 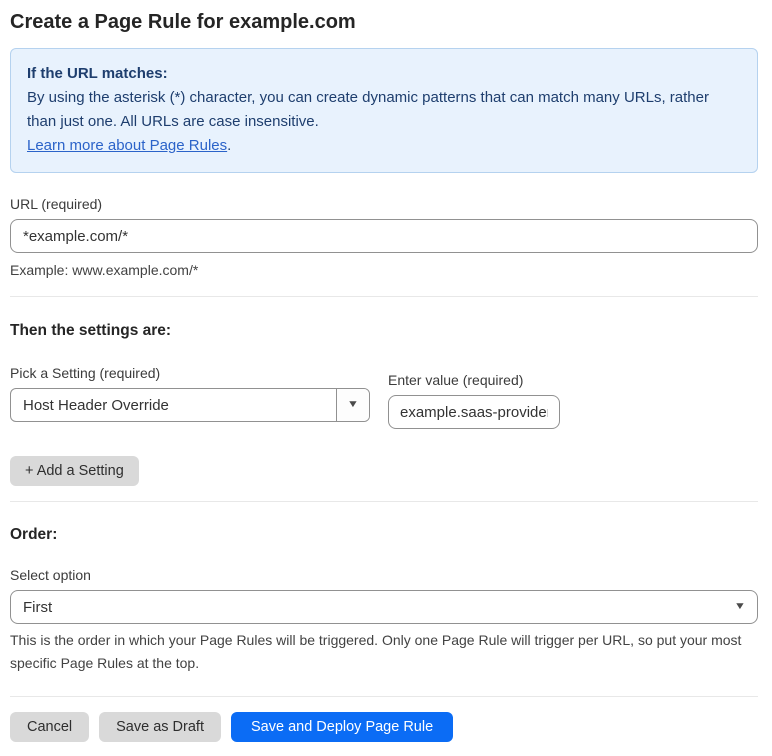 What do you see at coordinates (38, 607) in the screenshot?
I see `order-select-value: First` at bounding box center [38, 607].